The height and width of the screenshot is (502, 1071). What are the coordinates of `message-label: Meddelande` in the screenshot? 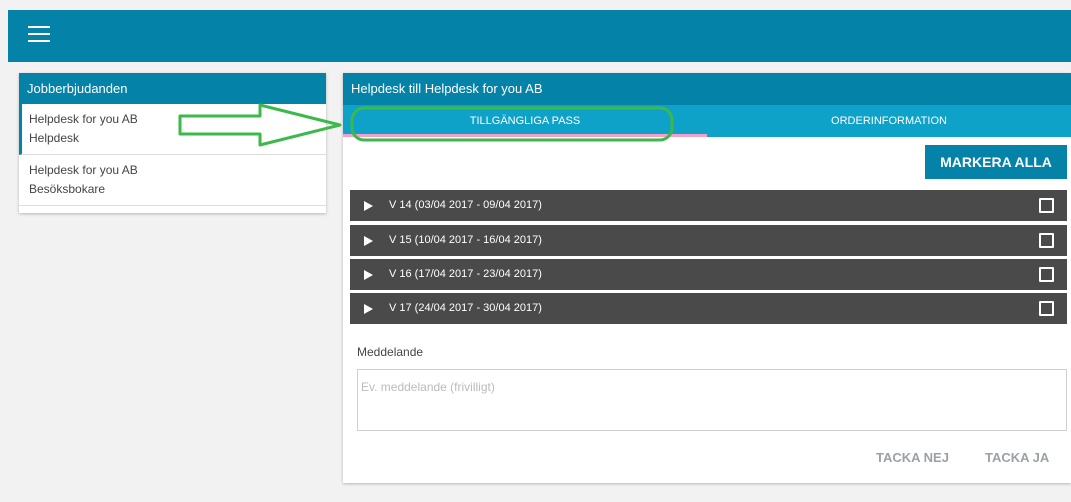 It's located at (390, 352).